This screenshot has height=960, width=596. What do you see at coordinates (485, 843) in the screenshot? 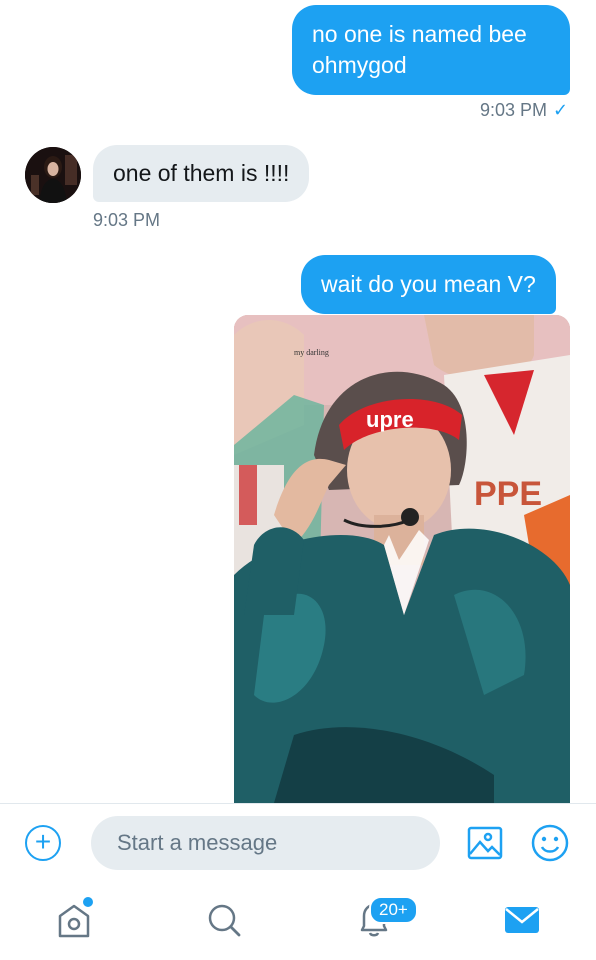
I see `photo-icon` at bounding box center [485, 843].